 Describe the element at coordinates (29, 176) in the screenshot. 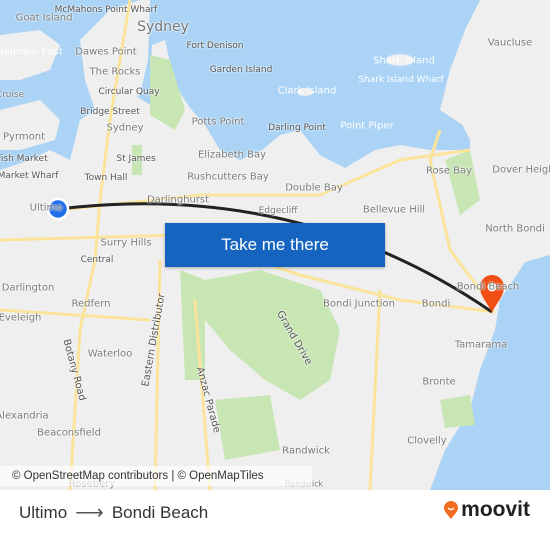

I see `map-label: Market Wharf` at that location.